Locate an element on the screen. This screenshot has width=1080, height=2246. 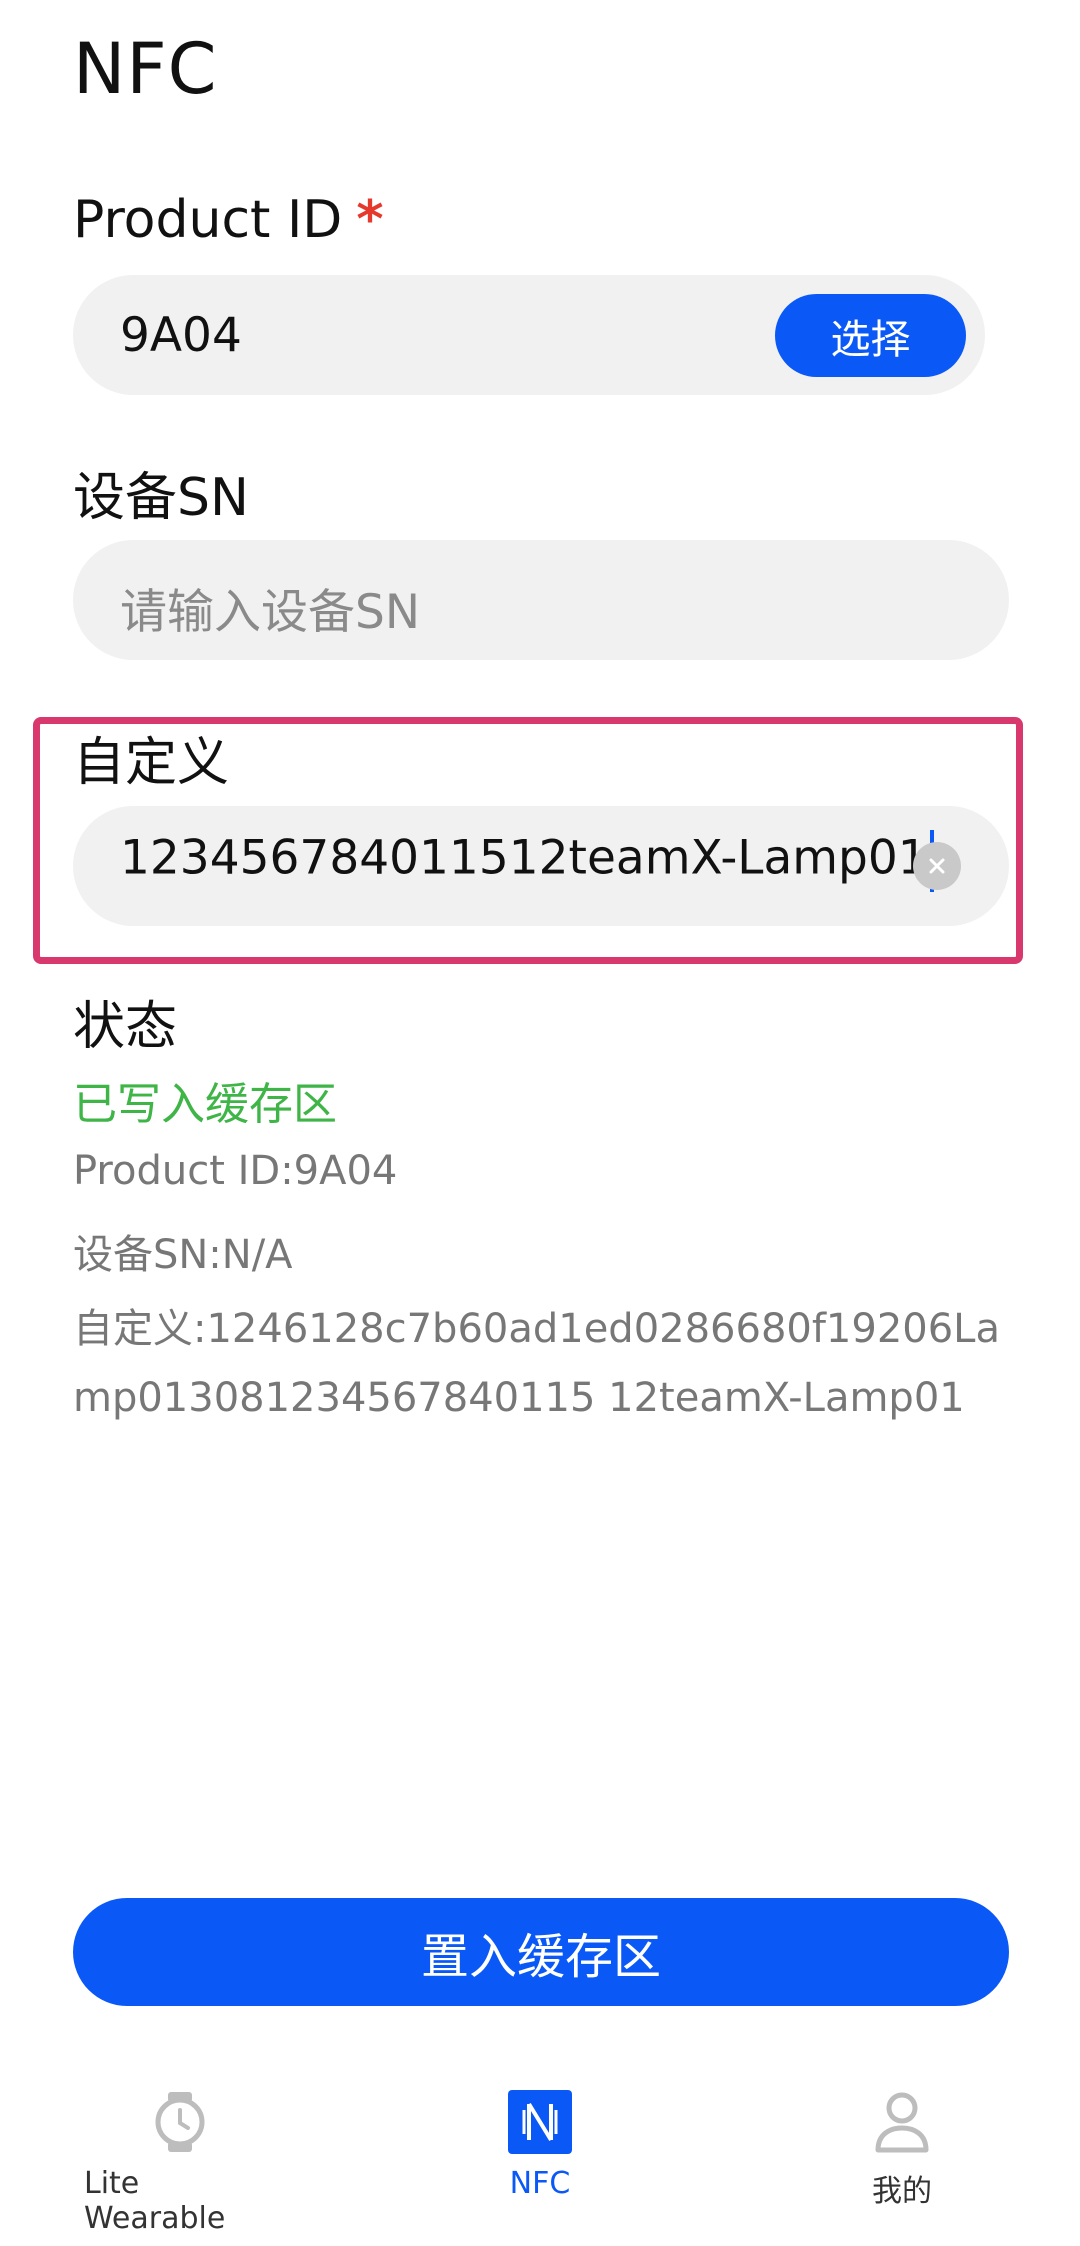
status-device-sn: 设备SN:N/A is located at coordinates (183, 1255).